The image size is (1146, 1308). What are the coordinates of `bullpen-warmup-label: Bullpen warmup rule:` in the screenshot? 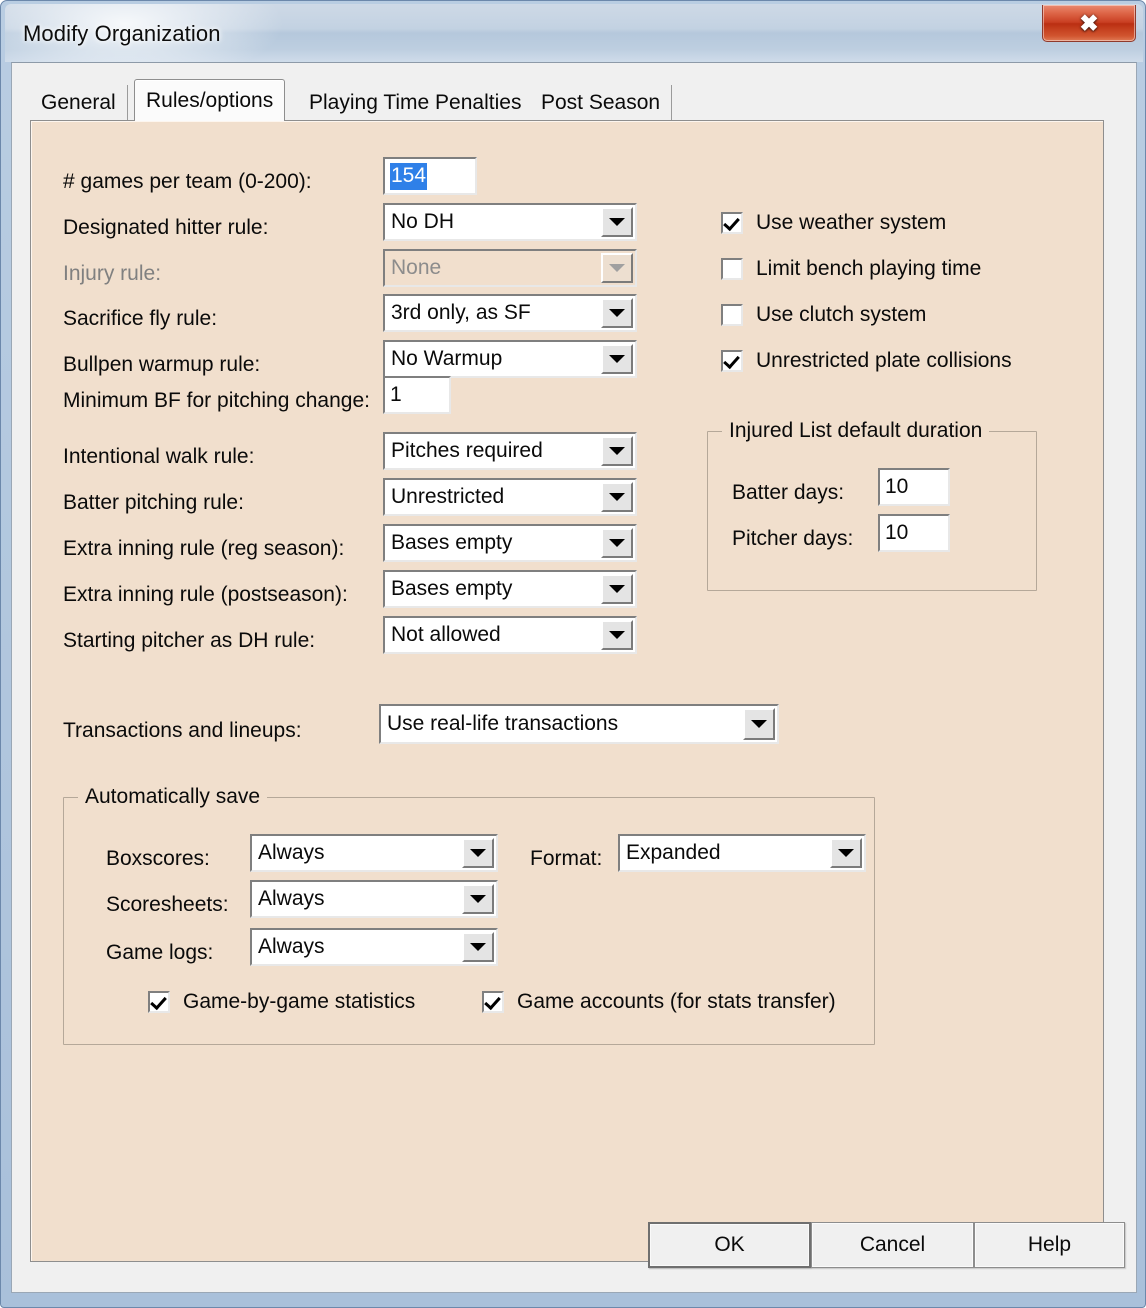 It's located at (162, 364).